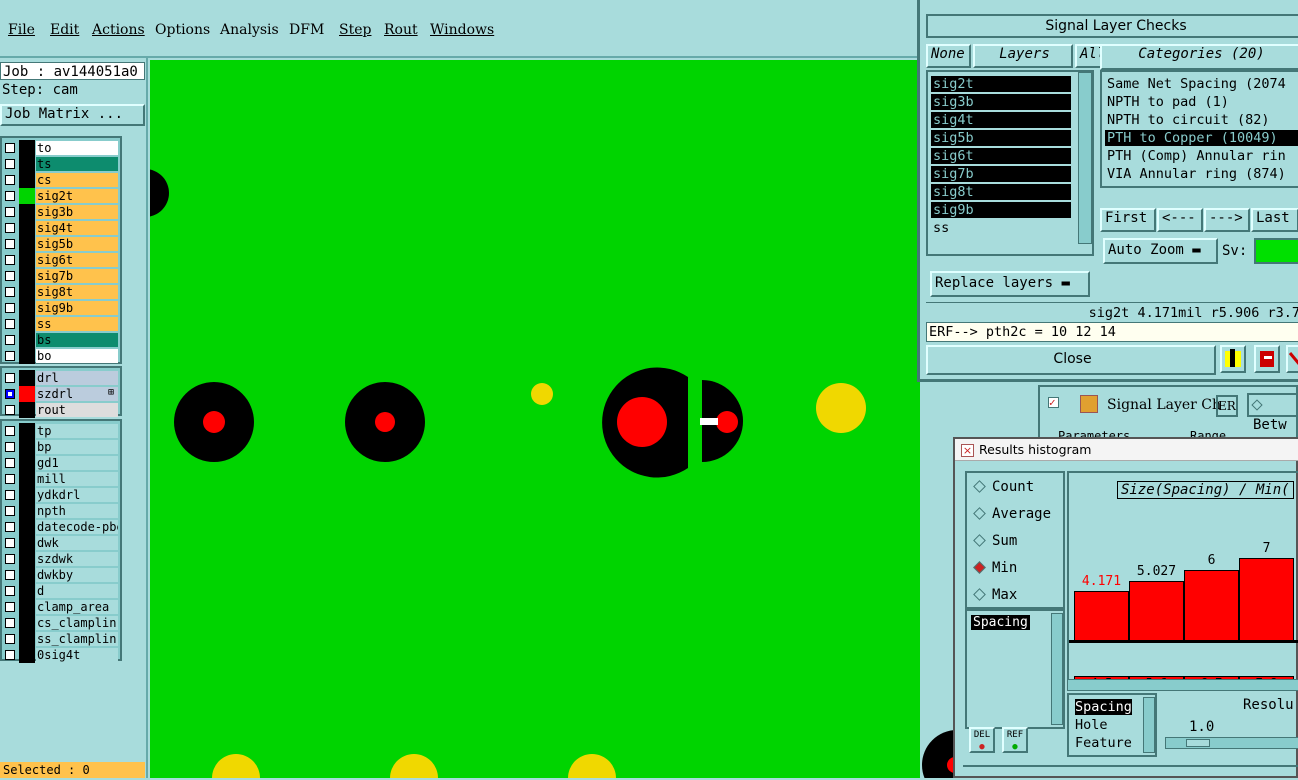 This screenshot has height=780, width=1298. What do you see at coordinates (21, 30) in the screenshot?
I see `menu-file: File` at bounding box center [21, 30].